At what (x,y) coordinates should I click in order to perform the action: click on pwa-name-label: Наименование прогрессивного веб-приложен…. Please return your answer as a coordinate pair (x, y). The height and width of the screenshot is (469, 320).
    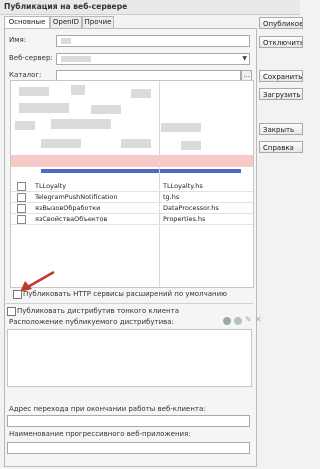
    Looking at the image, I should click on (100, 434).